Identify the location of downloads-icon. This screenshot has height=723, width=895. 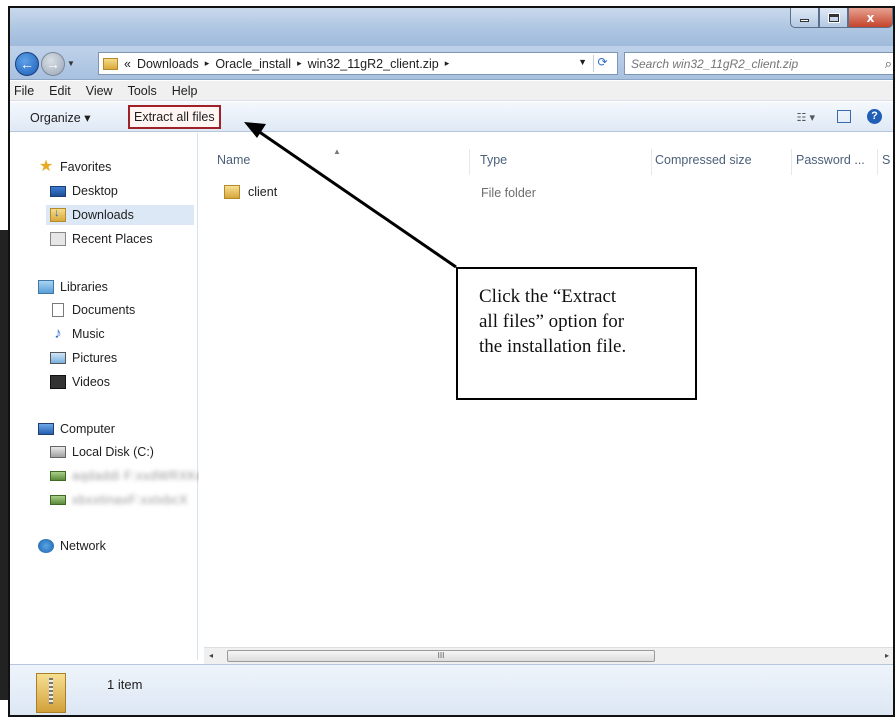
(58, 214).